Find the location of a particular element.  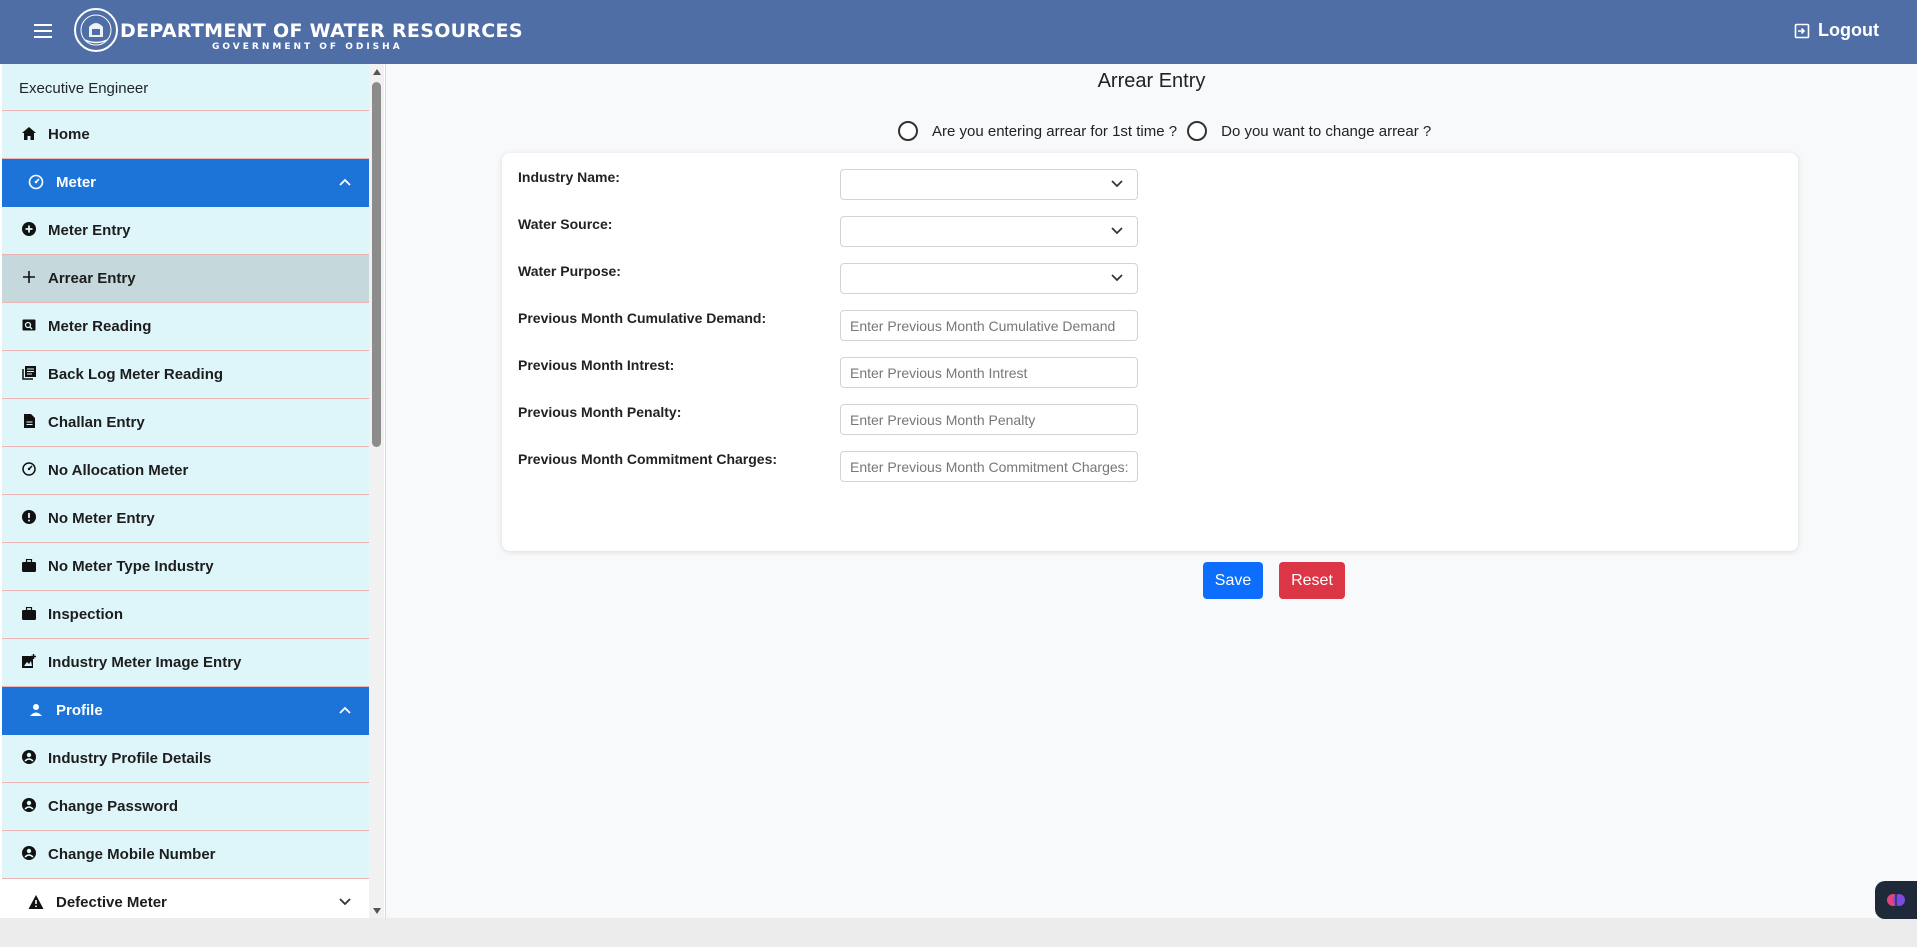

sidebar-item-no-allocation-meter: No Allocation Meter is located at coordinates (185, 471).